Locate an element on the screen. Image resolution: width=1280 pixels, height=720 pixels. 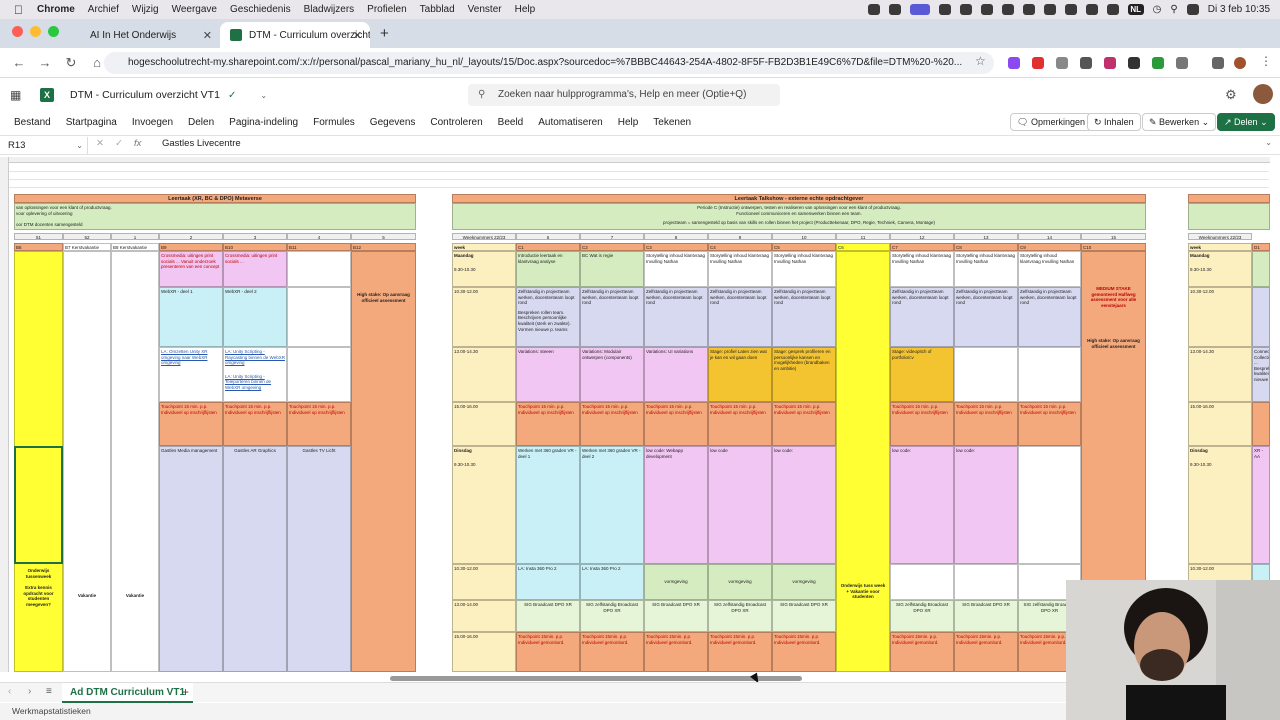
input-source-icon: NL is located at coordinates (1135, 9).